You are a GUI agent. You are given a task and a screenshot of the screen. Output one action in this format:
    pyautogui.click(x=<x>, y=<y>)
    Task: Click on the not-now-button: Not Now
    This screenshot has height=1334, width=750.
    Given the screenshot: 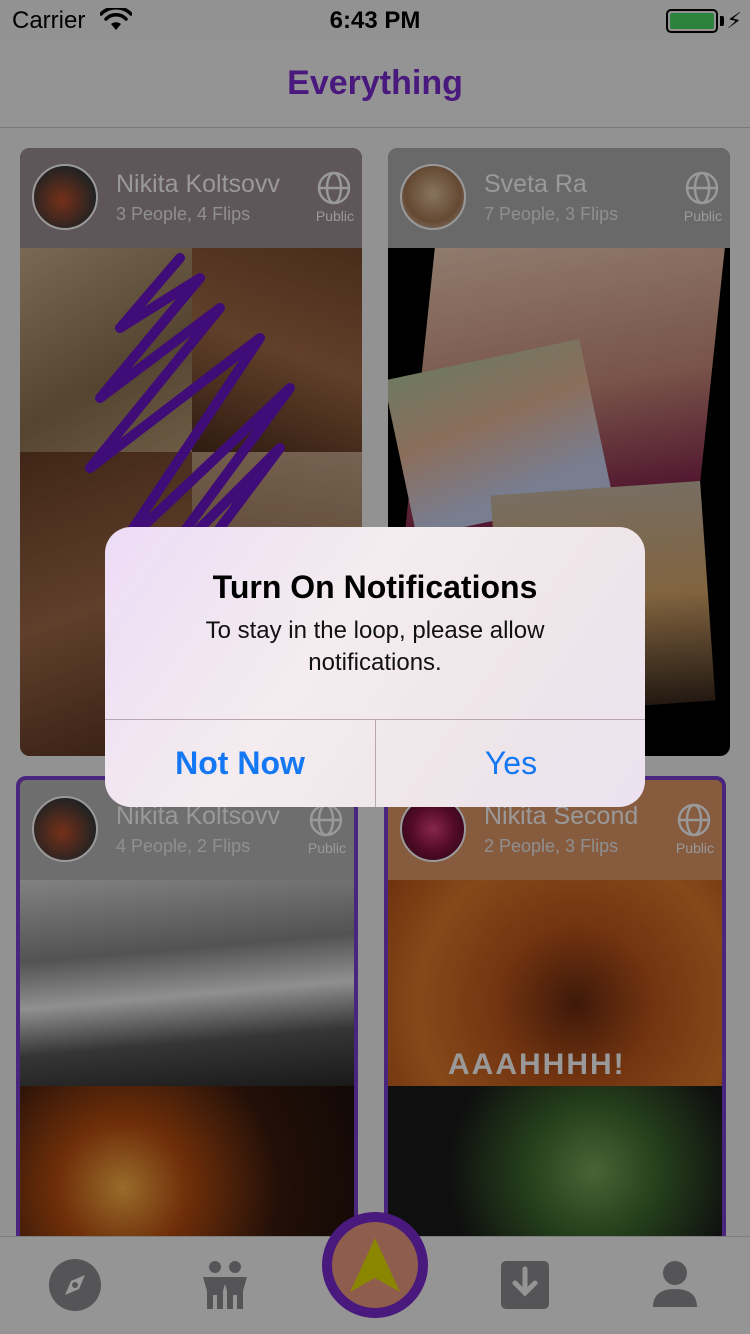 What is the action you would take?
    pyautogui.click(x=240, y=763)
    